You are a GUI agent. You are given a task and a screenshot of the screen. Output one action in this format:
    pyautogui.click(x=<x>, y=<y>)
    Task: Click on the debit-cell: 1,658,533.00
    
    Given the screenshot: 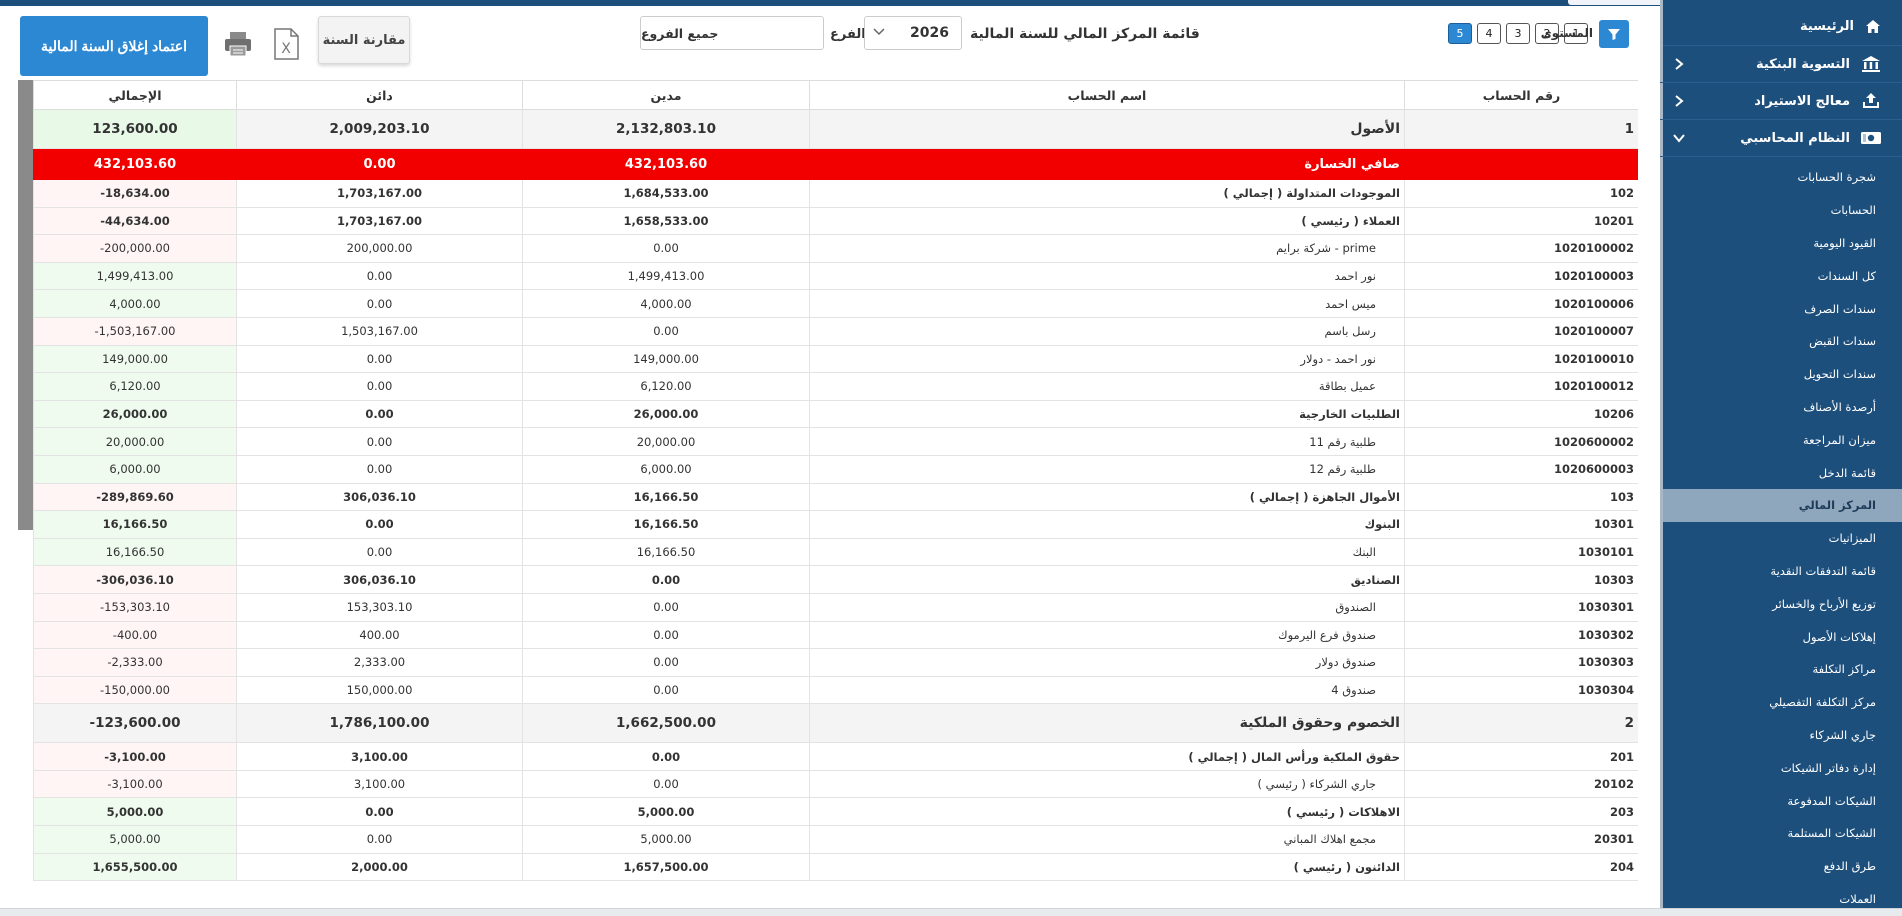 What is the action you would take?
    pyautogui.click(x=666, y=221)
    